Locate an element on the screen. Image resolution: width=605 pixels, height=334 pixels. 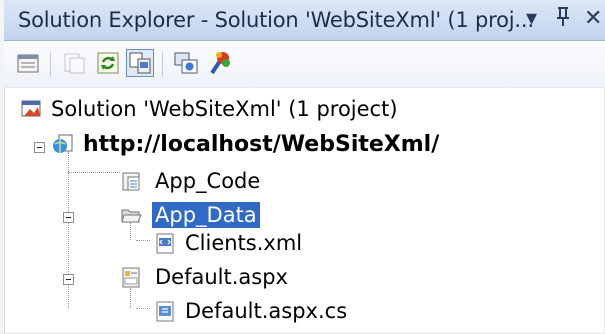
tree-item-clients-xml: Clients.xml is located at coordinates (302, 243).